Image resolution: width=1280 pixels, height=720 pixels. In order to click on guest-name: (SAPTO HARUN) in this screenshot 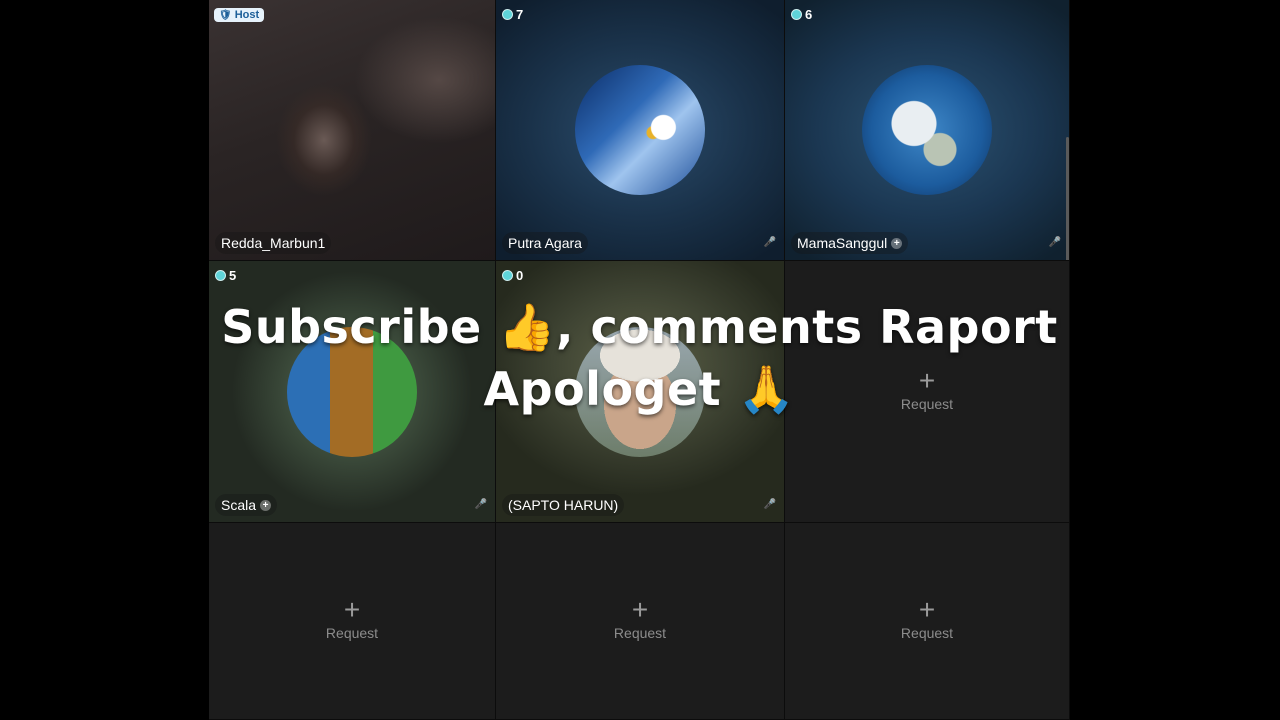, I will do `click(563, 505)`.